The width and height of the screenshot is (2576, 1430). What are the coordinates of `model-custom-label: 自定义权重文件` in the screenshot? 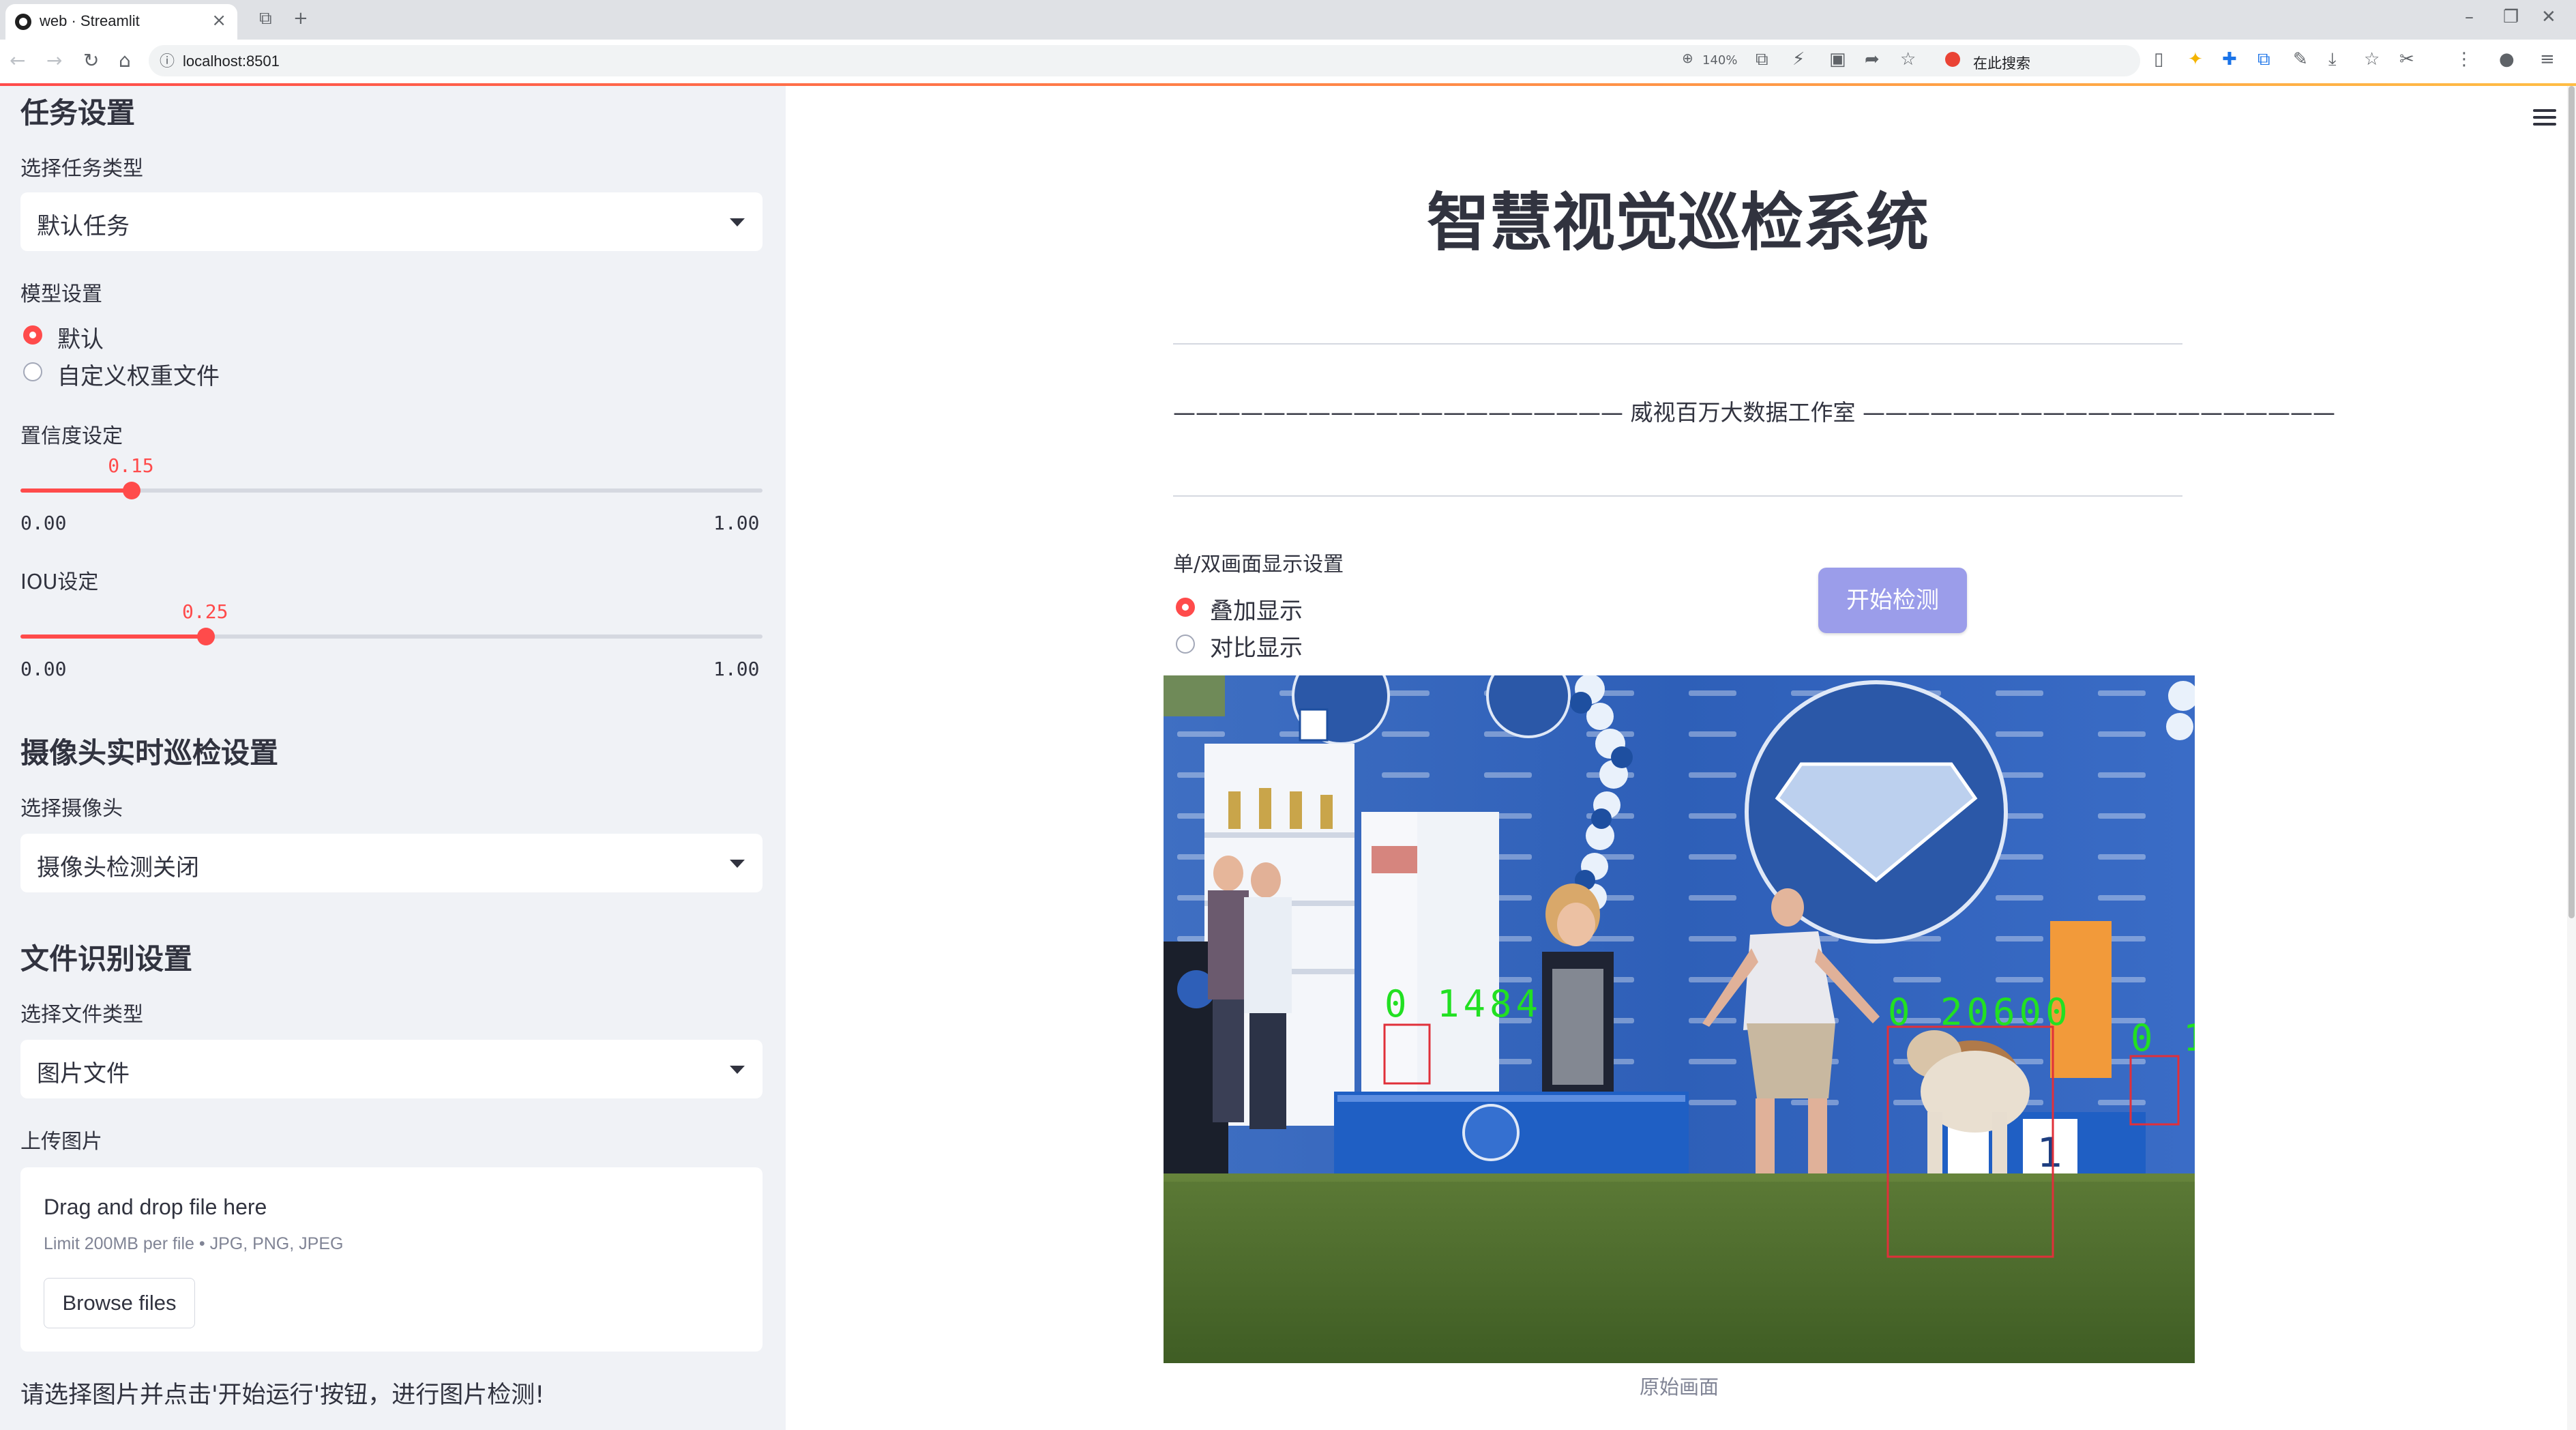 It's located at (138, 375).